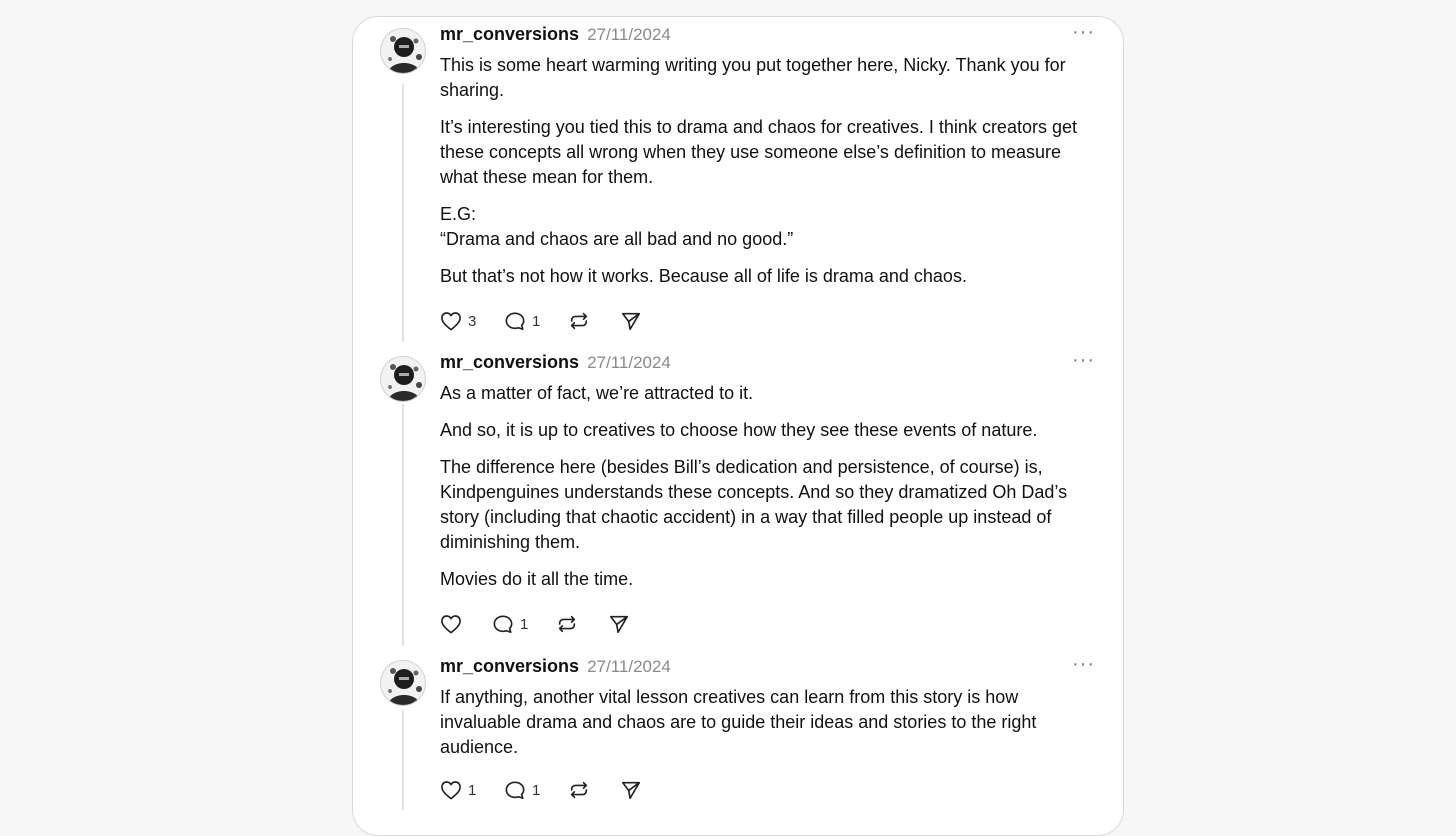 This screenshot has width=1456, height=836. I want to click on like-button: 3, so click(472, 321).